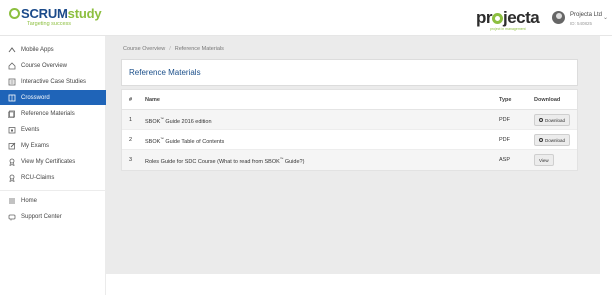  What do you see at coordinates (349, 100) in the screenshot?
I see `table-header: # Name Type Download` at bounding box center [349, 100].